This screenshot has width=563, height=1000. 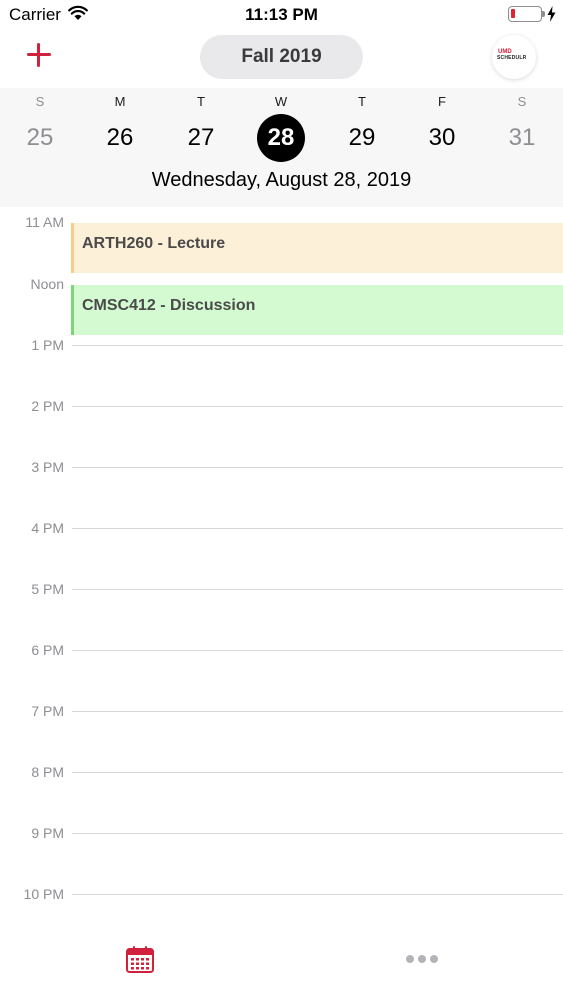 I want to click on day-wednesday: W 28, so click(x=281, y=128).